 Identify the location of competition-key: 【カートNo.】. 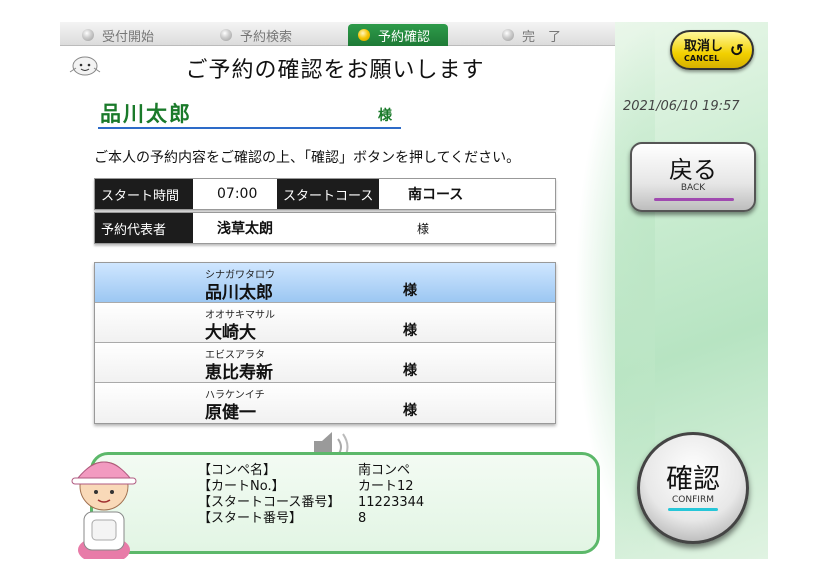
(241, 486).